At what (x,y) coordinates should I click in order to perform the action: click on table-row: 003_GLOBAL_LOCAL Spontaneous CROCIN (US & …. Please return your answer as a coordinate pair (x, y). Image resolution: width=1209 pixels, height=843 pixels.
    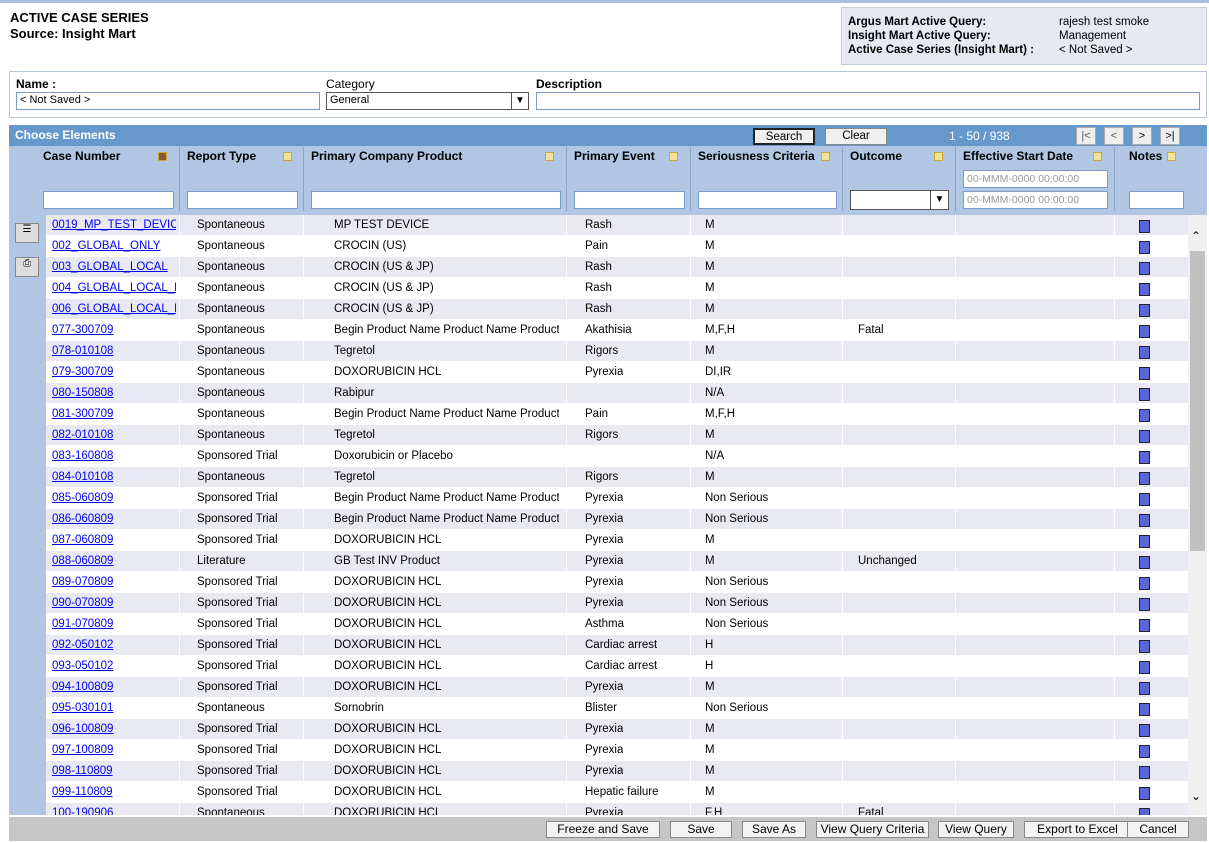
    Looking at the image, I should click on (617, 267).